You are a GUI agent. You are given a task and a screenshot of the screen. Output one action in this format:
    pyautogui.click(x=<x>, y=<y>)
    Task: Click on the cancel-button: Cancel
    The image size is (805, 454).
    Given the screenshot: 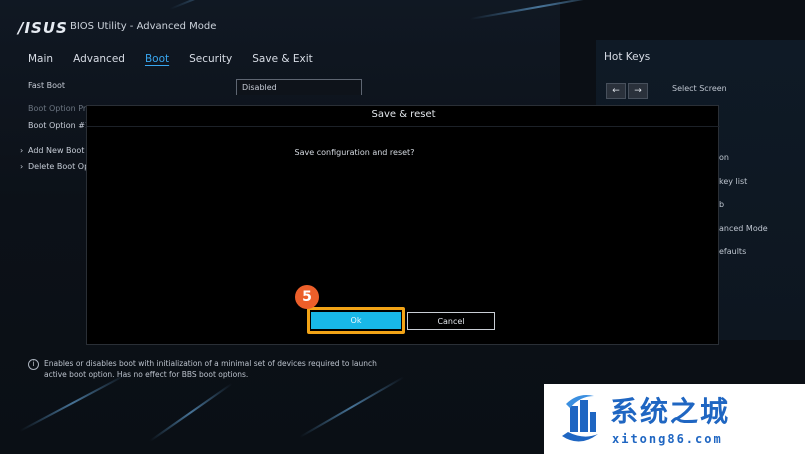 What is the action you would take?
    pyautogui.click(x=451, y=321)
    